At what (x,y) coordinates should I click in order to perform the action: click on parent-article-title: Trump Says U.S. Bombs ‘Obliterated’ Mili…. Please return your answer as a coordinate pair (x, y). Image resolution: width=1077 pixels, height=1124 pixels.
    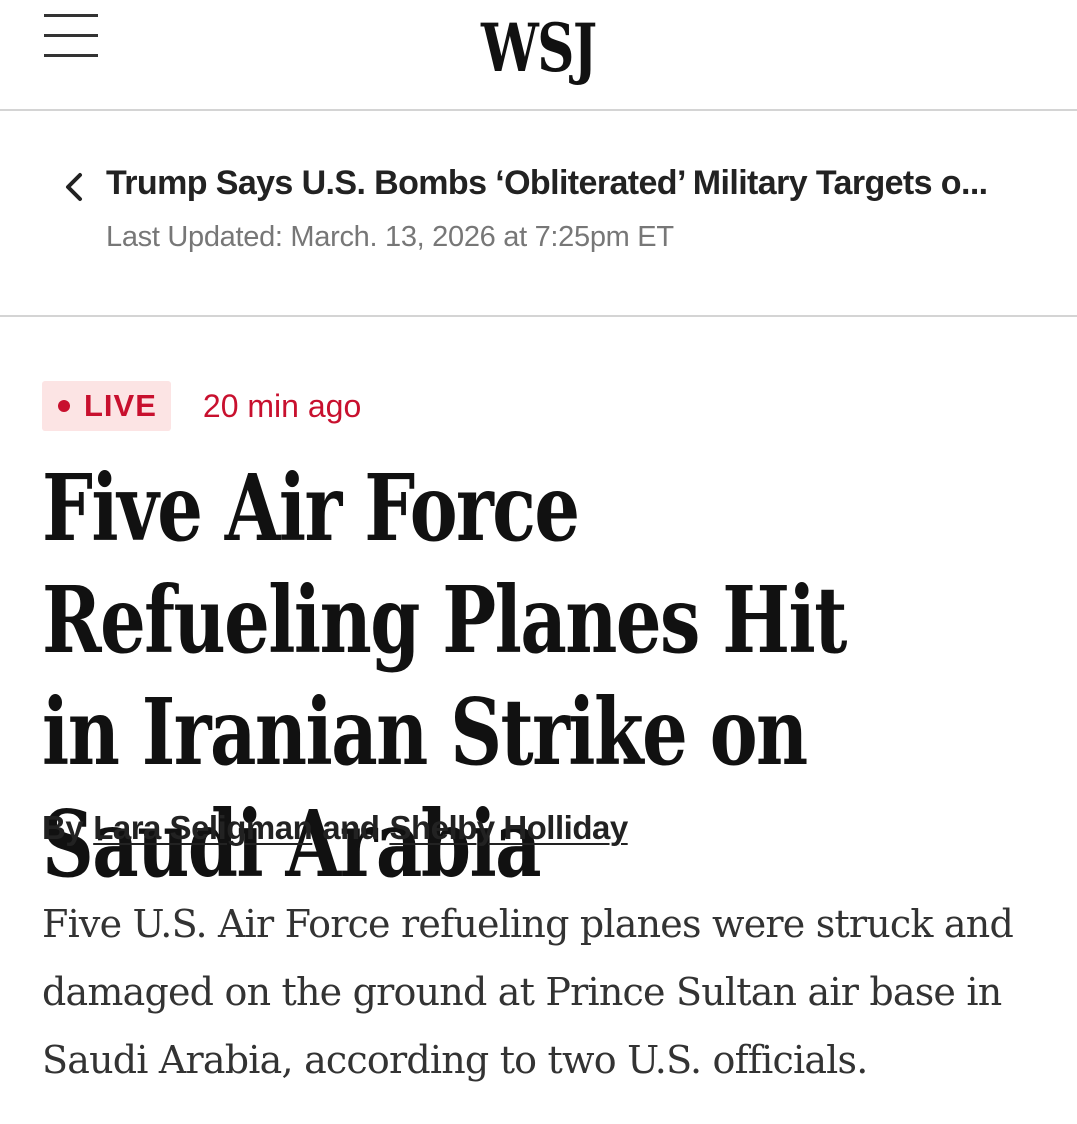
    Looking at the image, I should click on (566, 183).